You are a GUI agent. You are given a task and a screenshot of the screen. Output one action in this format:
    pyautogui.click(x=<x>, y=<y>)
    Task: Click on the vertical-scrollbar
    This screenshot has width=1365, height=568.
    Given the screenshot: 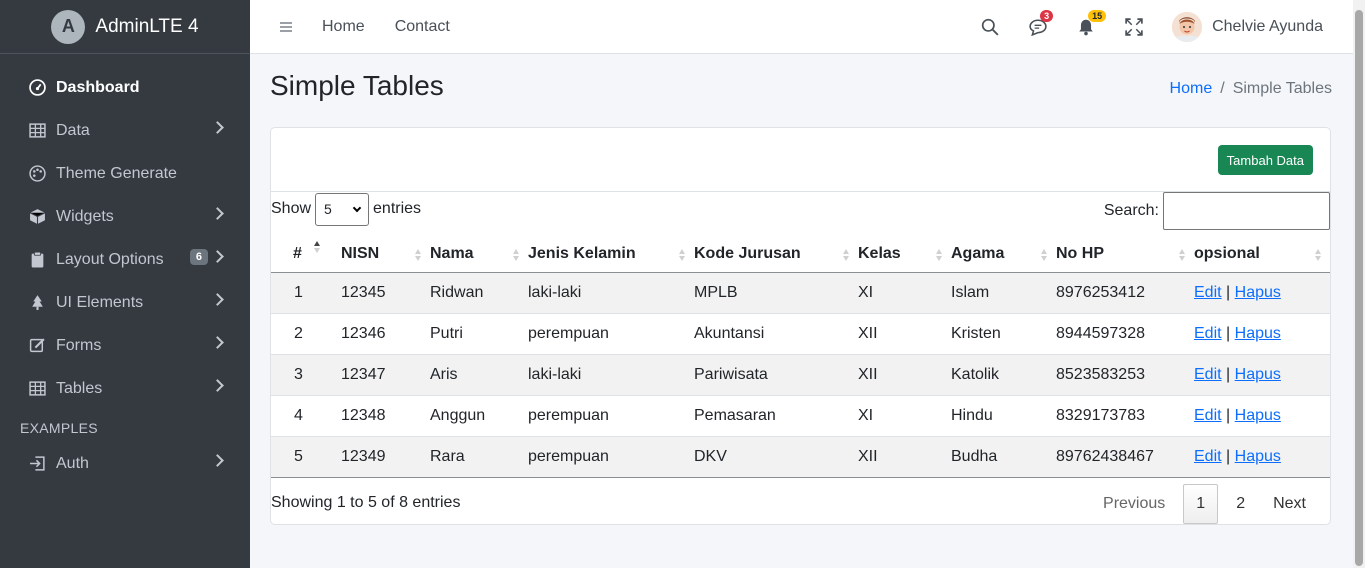 What is the action you would take?
    pyautogui.click(x=1359, y=284)
    